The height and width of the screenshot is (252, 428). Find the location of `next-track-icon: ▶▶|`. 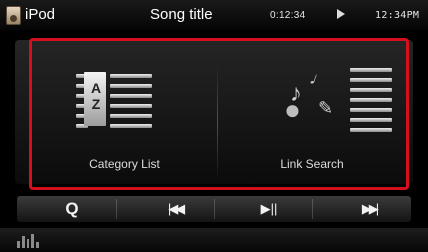

next-track-icon: ▶▶| is located at coordinates (369, 209).